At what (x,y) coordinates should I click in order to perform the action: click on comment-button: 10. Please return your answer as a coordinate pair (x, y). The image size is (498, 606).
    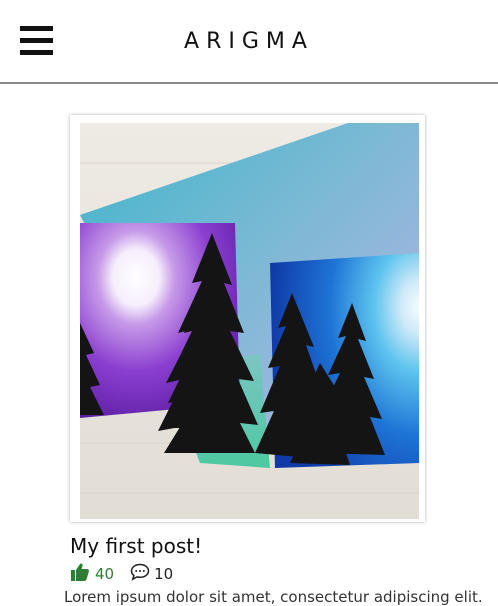
    Looking at the image, I should click on (151, 574).